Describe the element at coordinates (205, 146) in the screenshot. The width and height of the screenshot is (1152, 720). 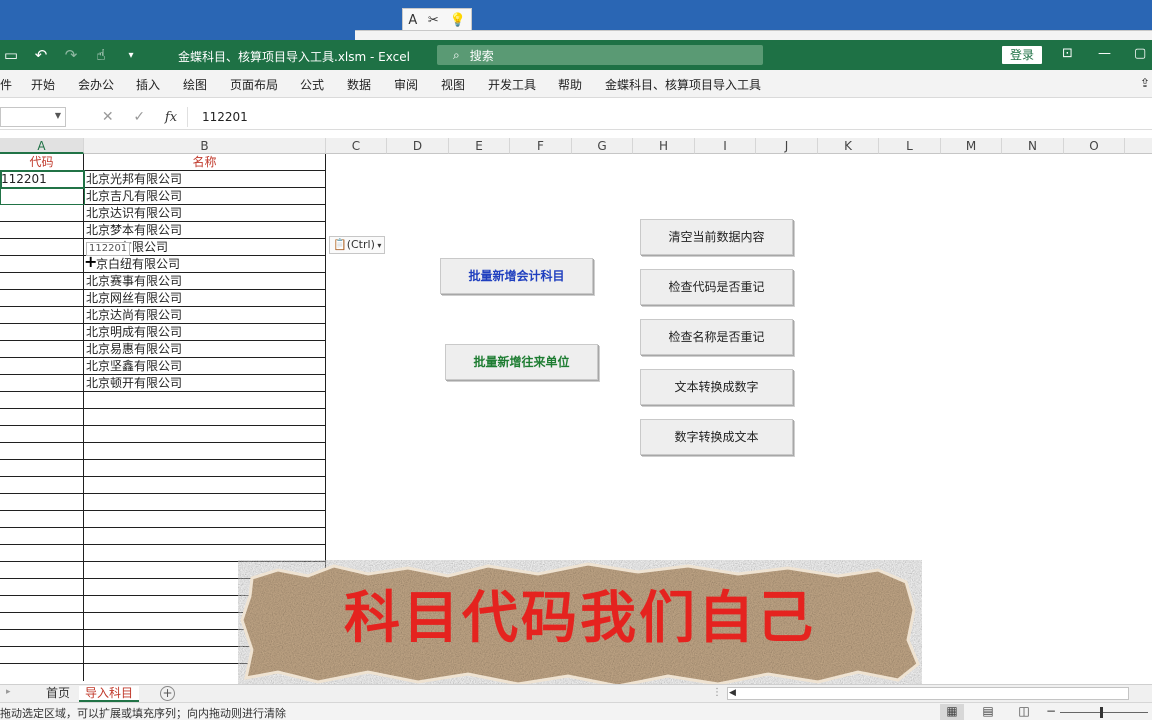
I see `column-header-b: B` at that location.